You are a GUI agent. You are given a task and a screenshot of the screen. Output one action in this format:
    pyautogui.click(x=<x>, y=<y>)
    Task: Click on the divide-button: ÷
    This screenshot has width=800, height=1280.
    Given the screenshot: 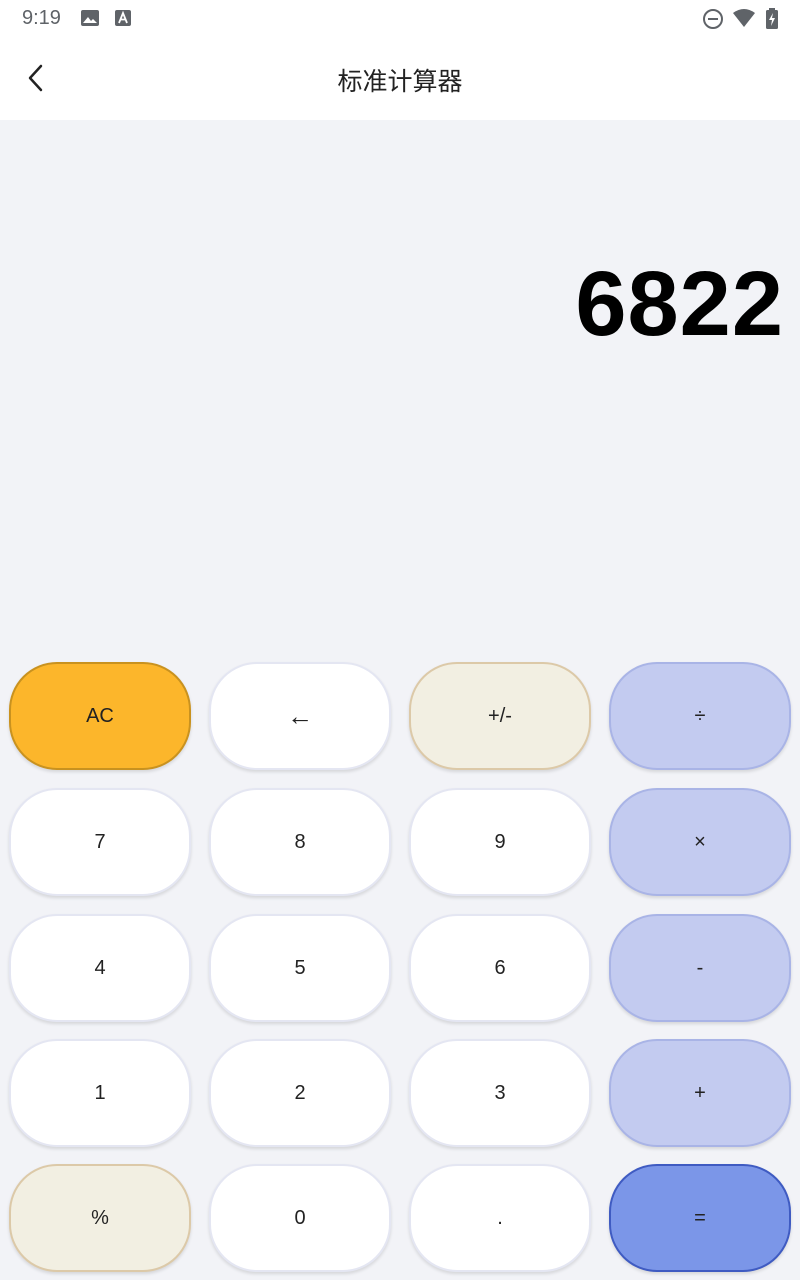 What is the action you would take?
    pyautogui.click(x=700, y=716)
    